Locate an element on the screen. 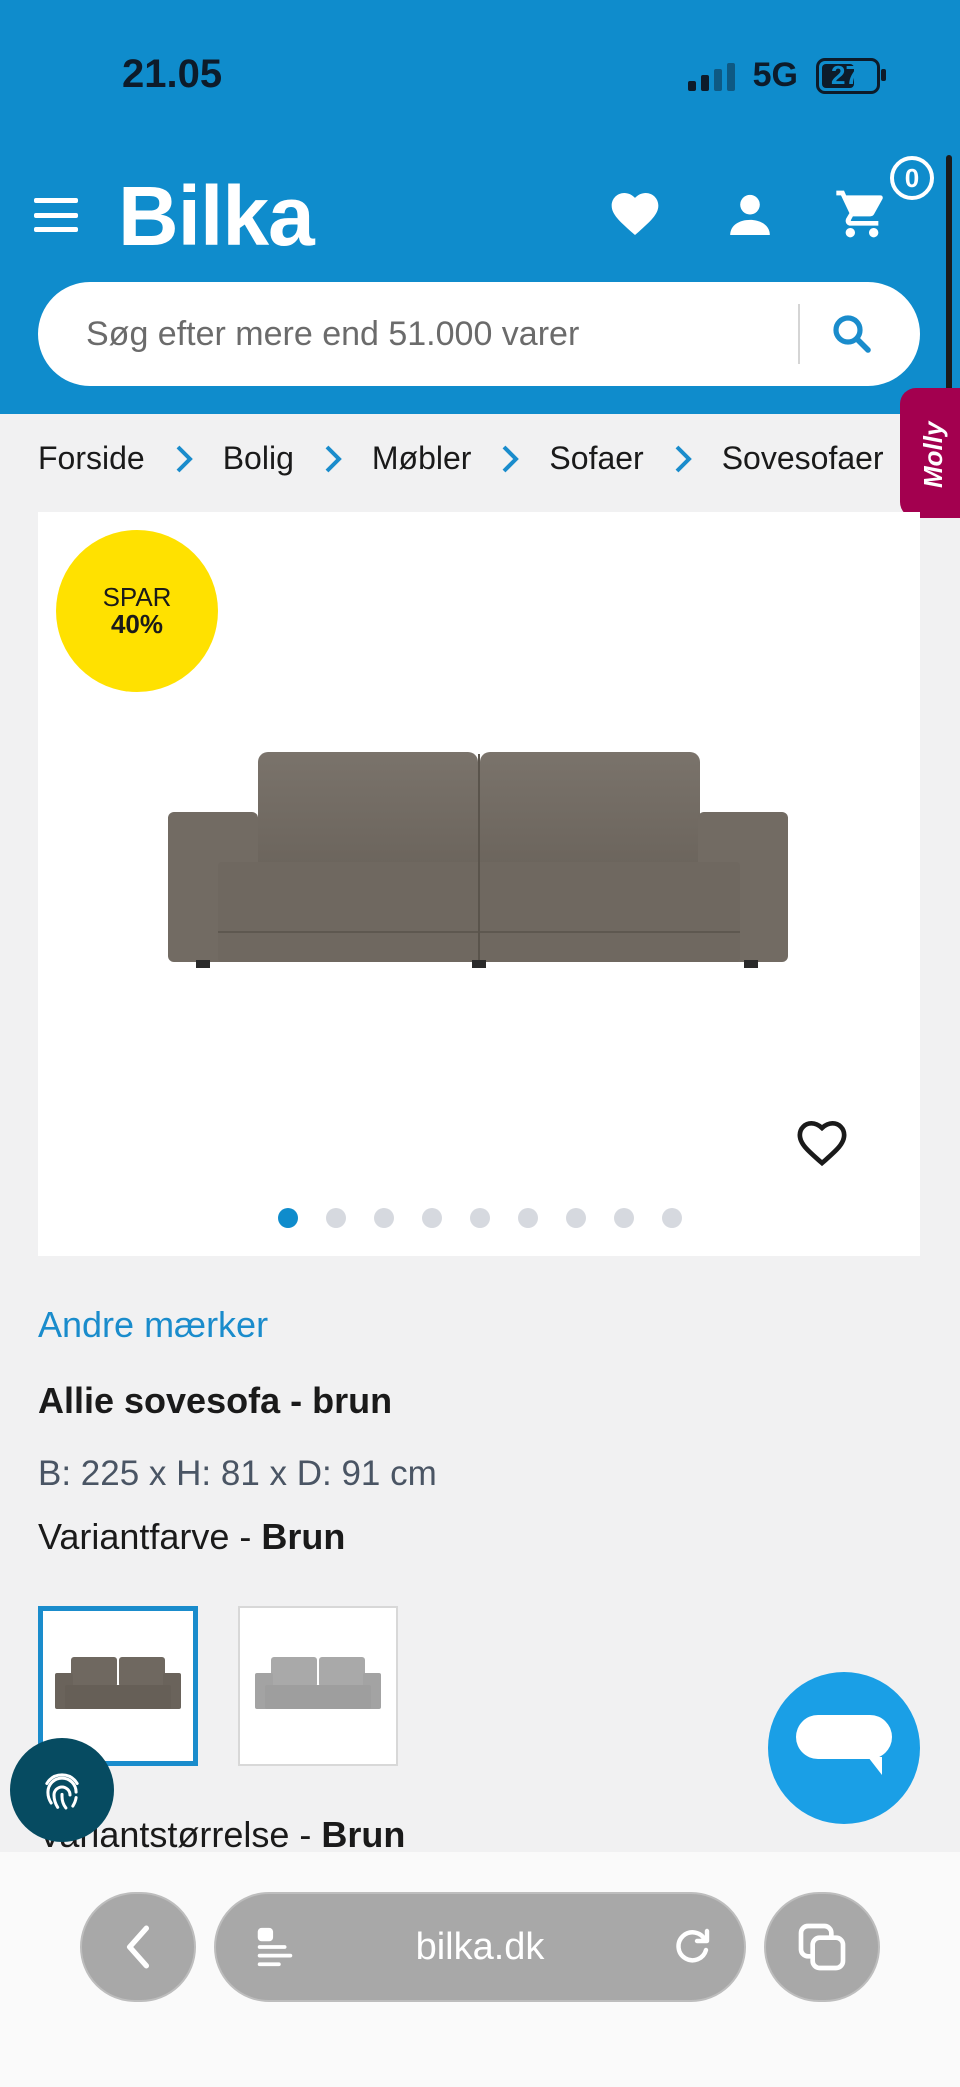 Image resolution: width=960 pixels, height=2087 pixels. menu-icon is located at coordinates (56, 215).